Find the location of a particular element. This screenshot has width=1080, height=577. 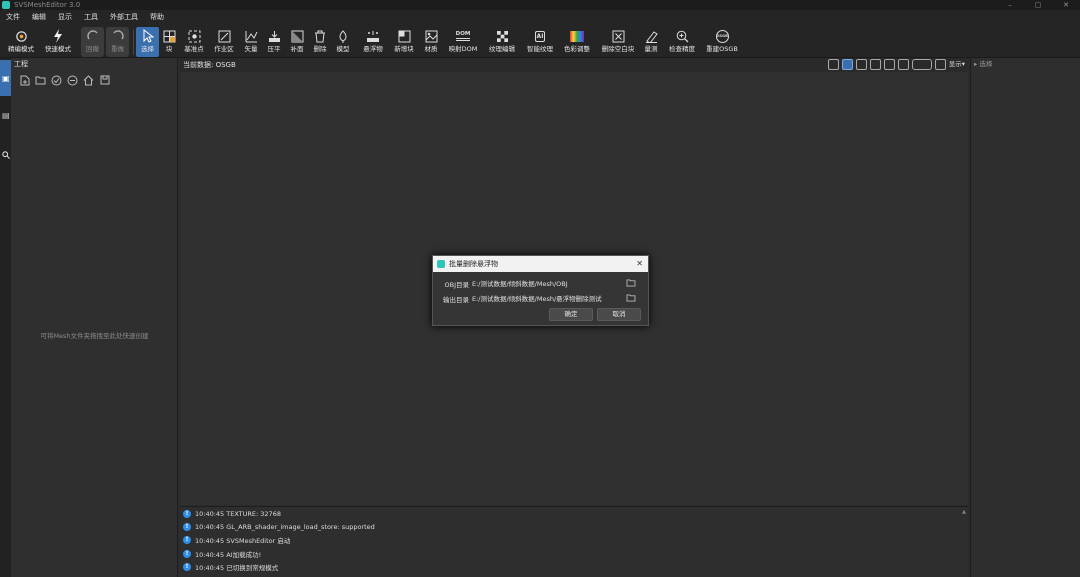

vector-button: 矢量 is located at coordinates (251, 42).